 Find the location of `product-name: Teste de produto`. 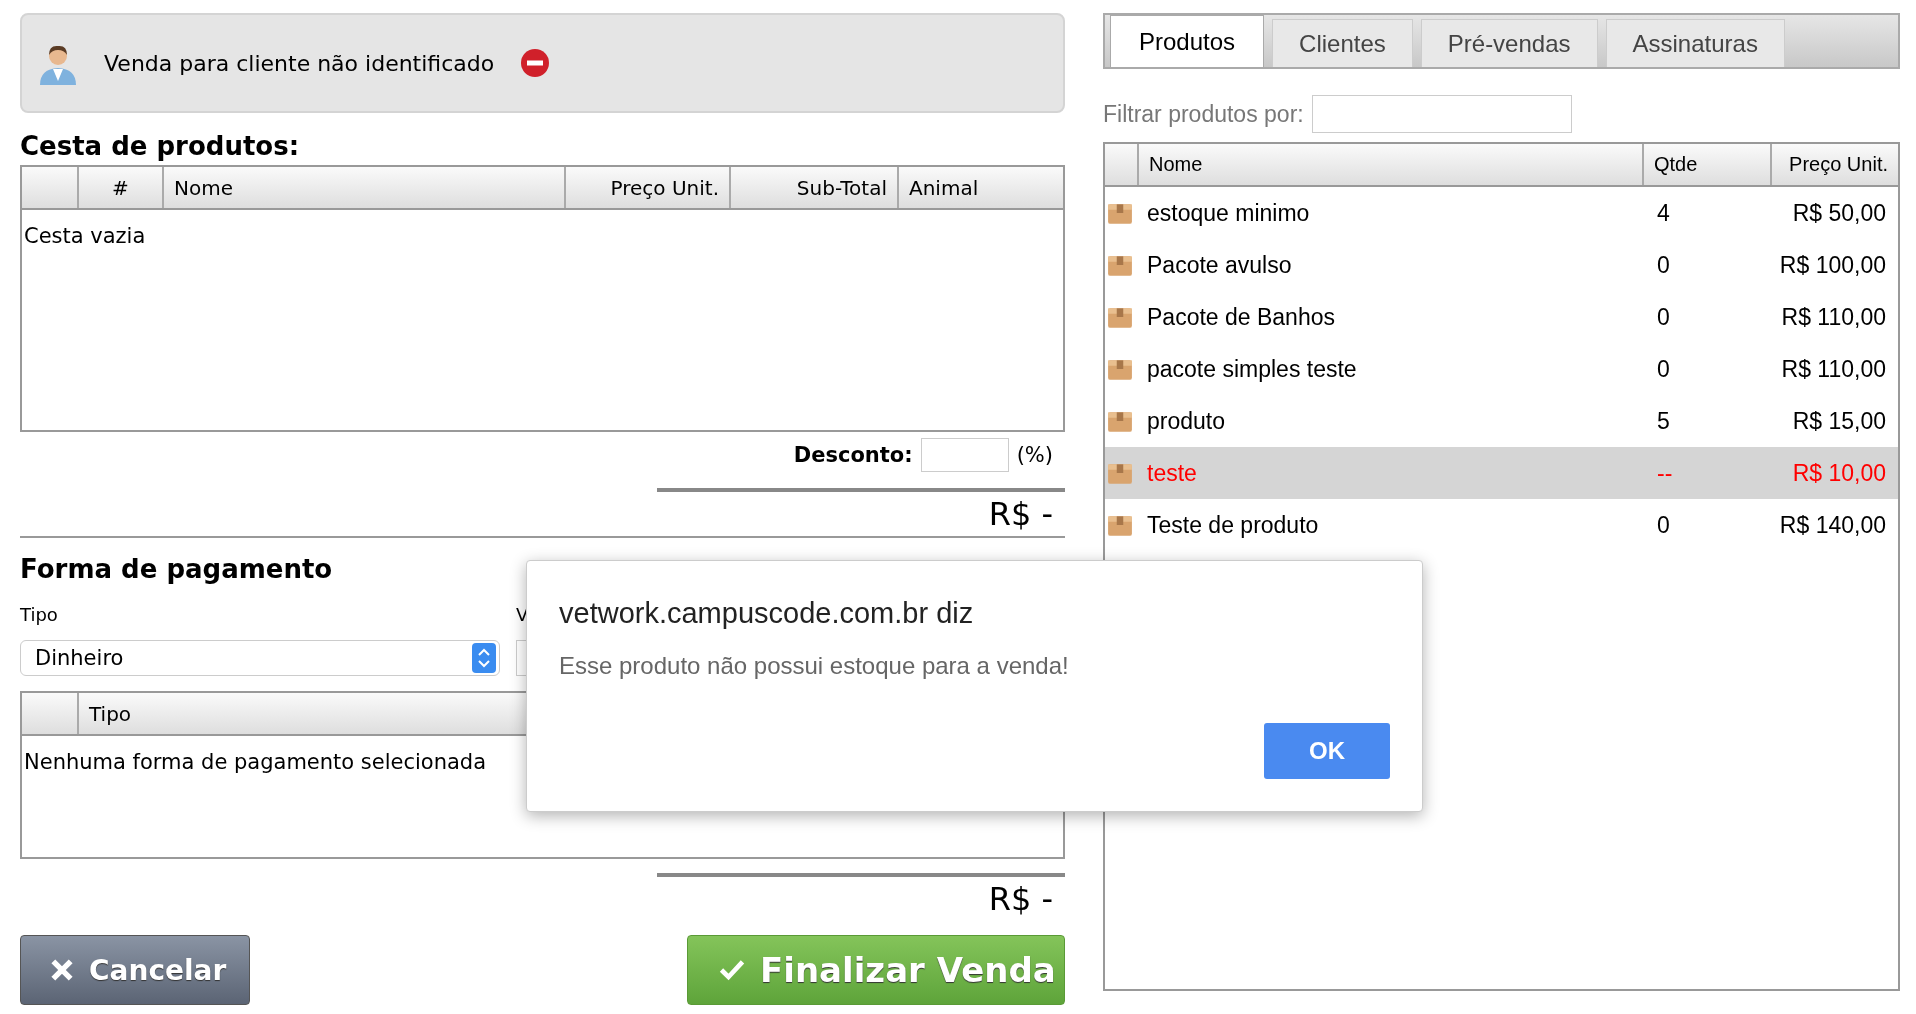

product-name: Teste de produto is located at coordinates (1233, 525).